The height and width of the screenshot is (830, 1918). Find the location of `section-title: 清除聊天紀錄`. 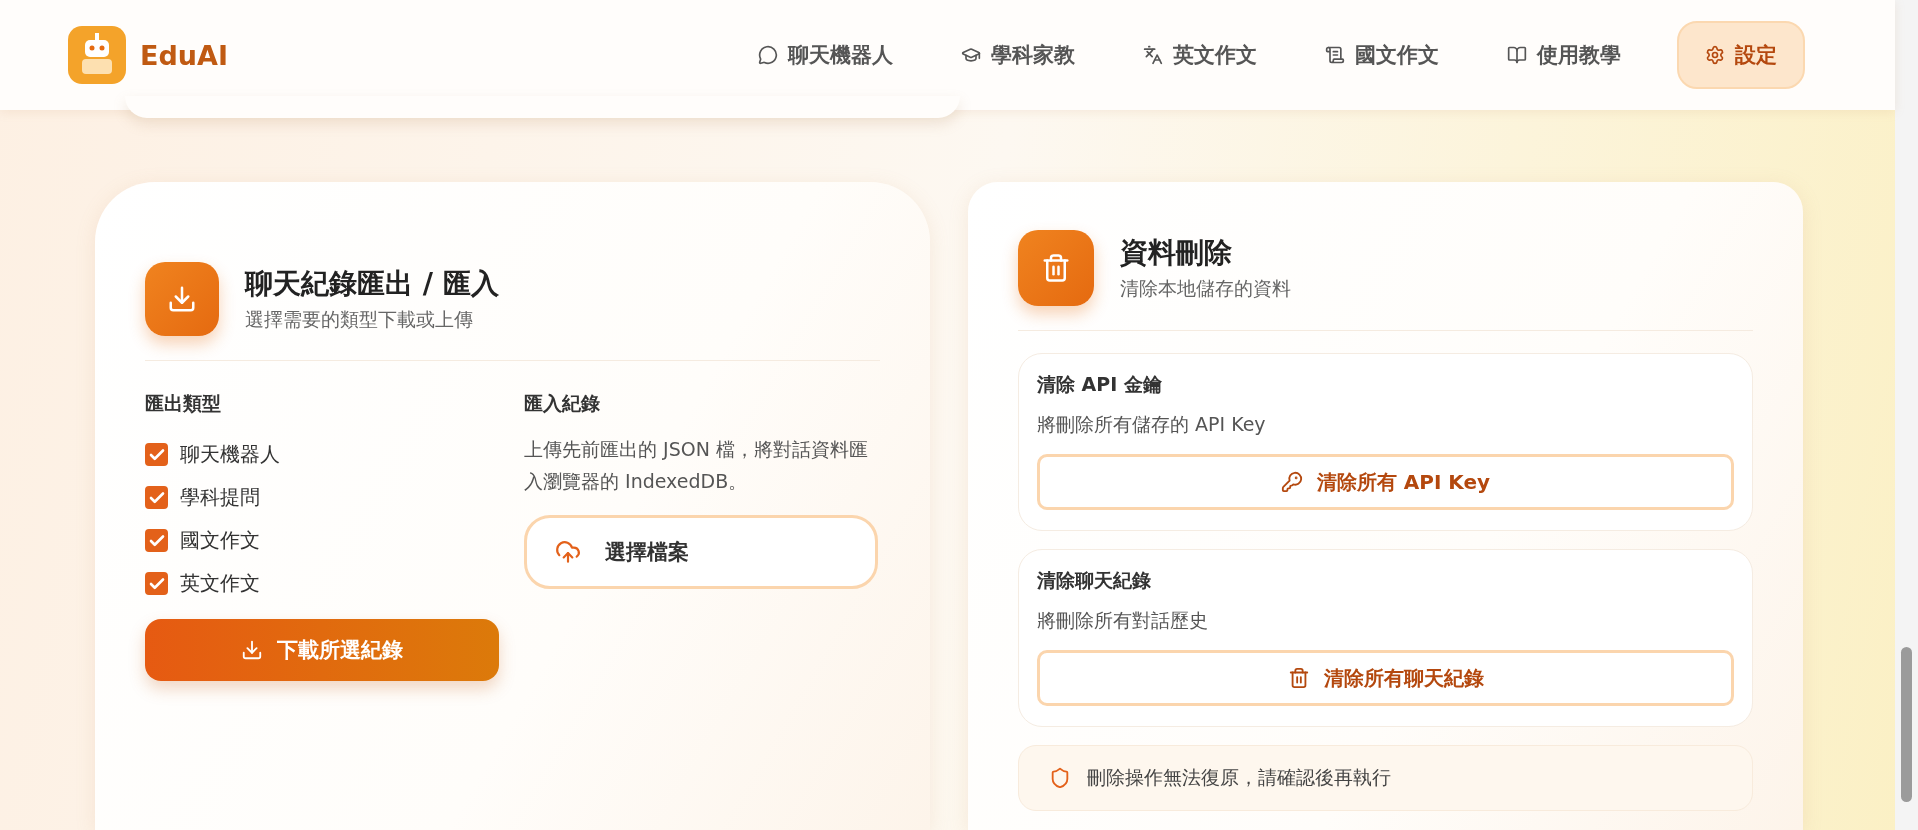

section-title: 清除聊天紀錄 is located at coordinates (1094, 580).